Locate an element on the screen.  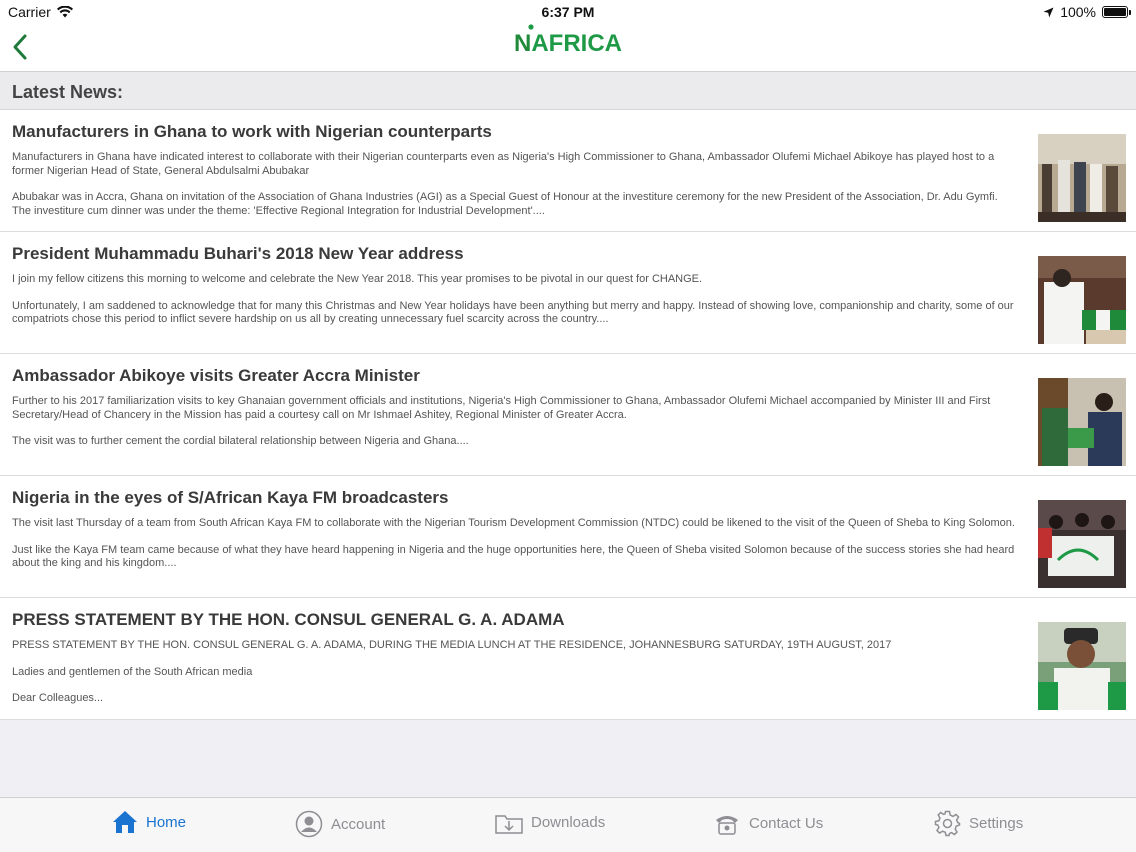
status-time: 6:37 PM is located at coordinates (568, 12).